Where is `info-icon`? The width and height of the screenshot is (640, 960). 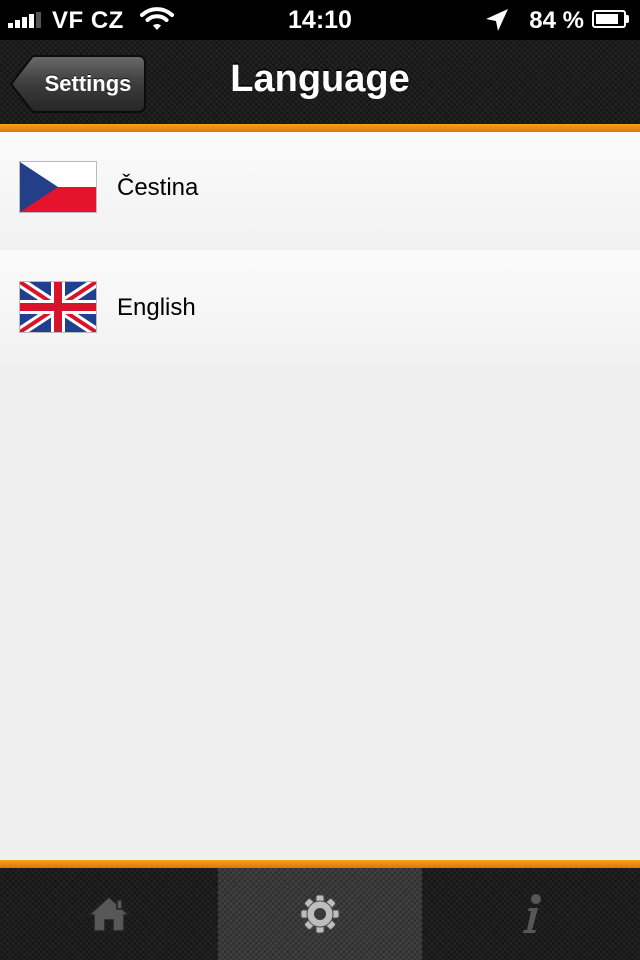
info-icon is located at coordinates (532, 913).